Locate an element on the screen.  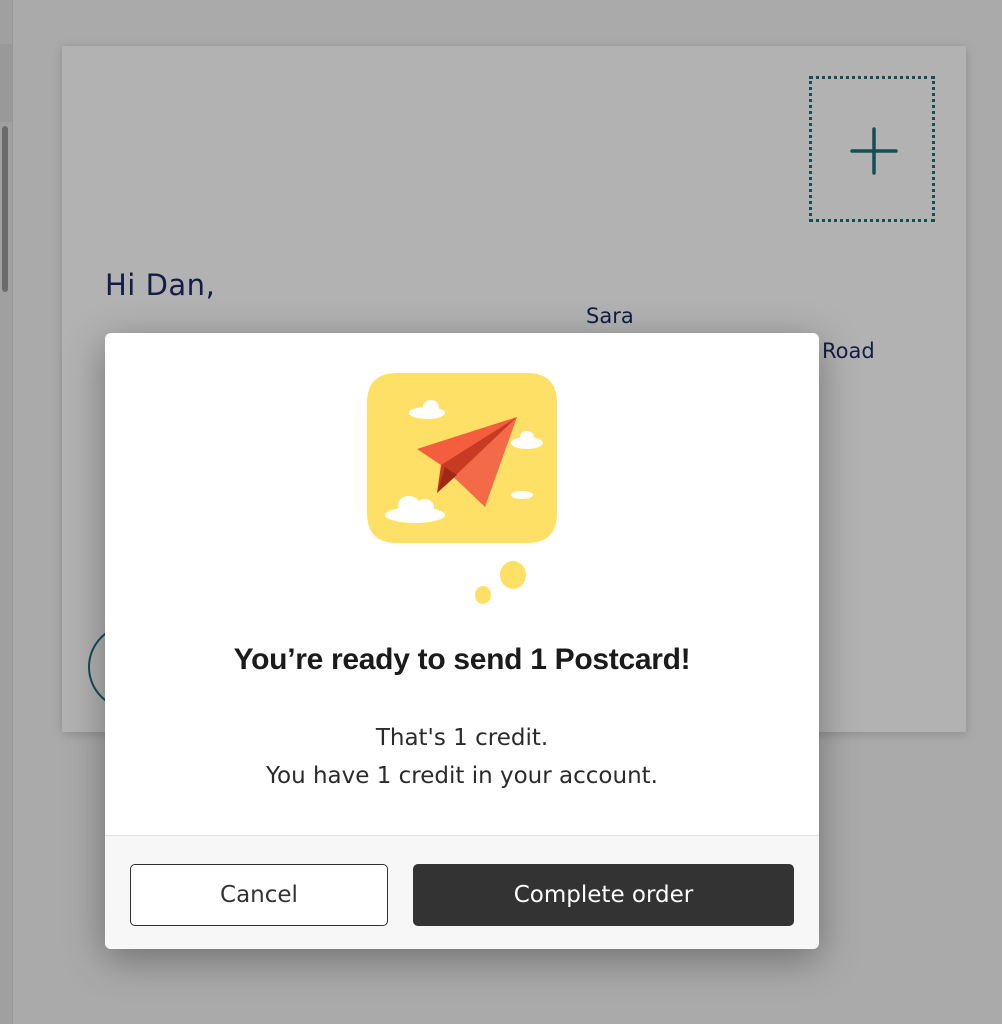
dialog-footer: Cancel Complete order is located at coordinates (462, 892).